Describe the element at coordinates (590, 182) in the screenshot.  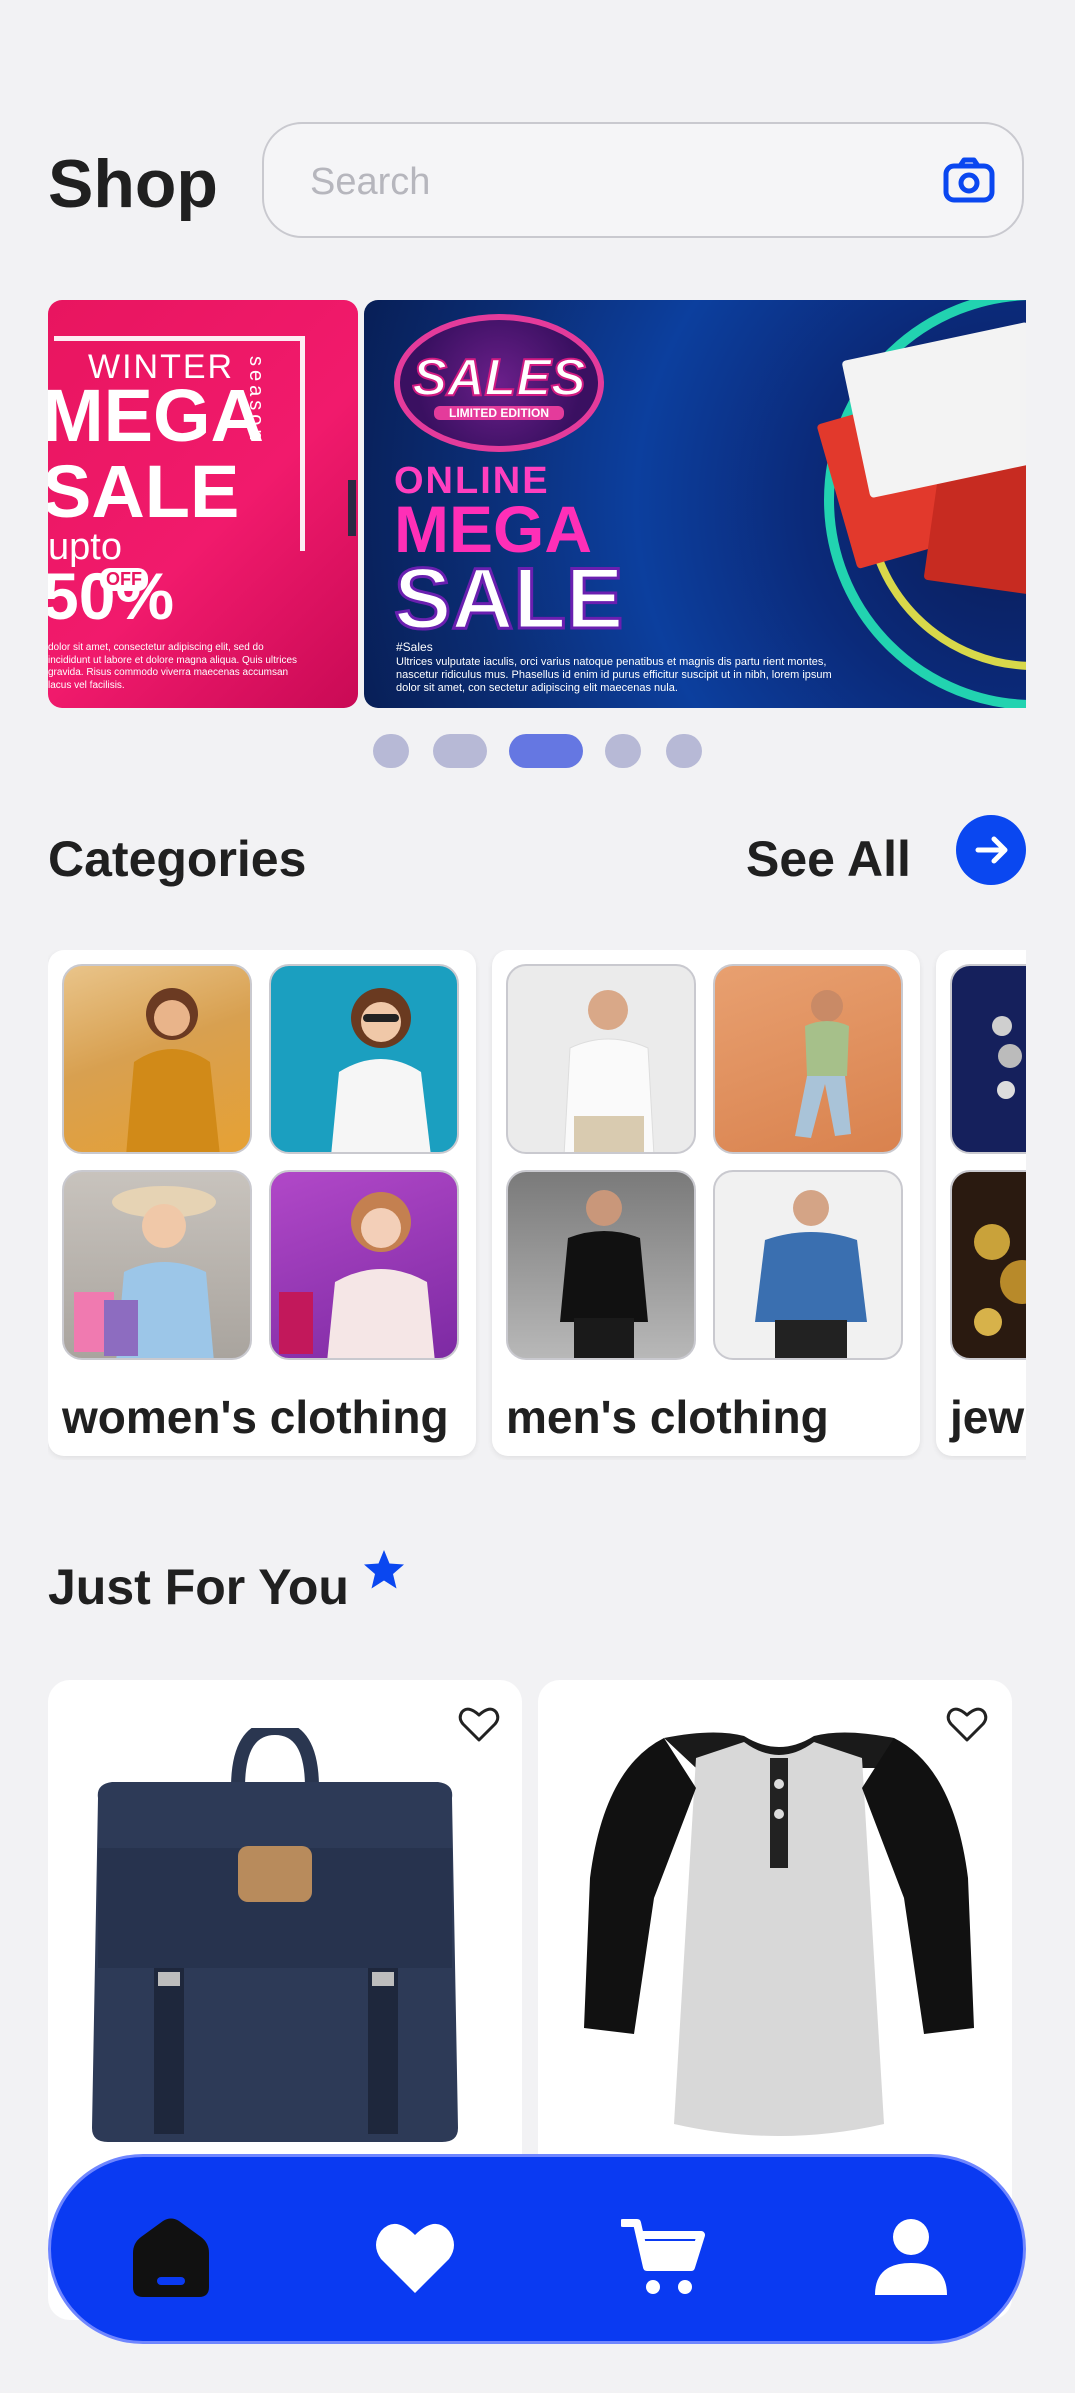
I see `search-input` at that location.